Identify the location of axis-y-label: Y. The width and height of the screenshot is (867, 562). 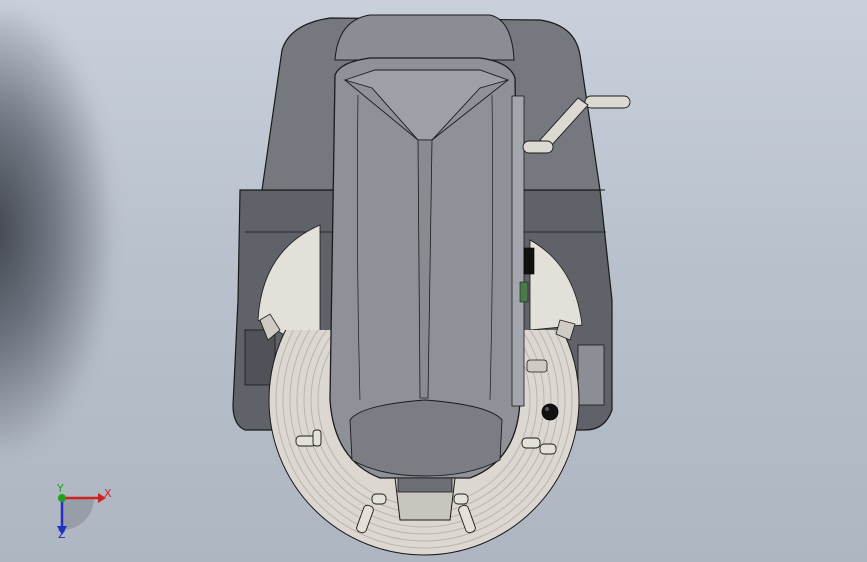
(60, 488).